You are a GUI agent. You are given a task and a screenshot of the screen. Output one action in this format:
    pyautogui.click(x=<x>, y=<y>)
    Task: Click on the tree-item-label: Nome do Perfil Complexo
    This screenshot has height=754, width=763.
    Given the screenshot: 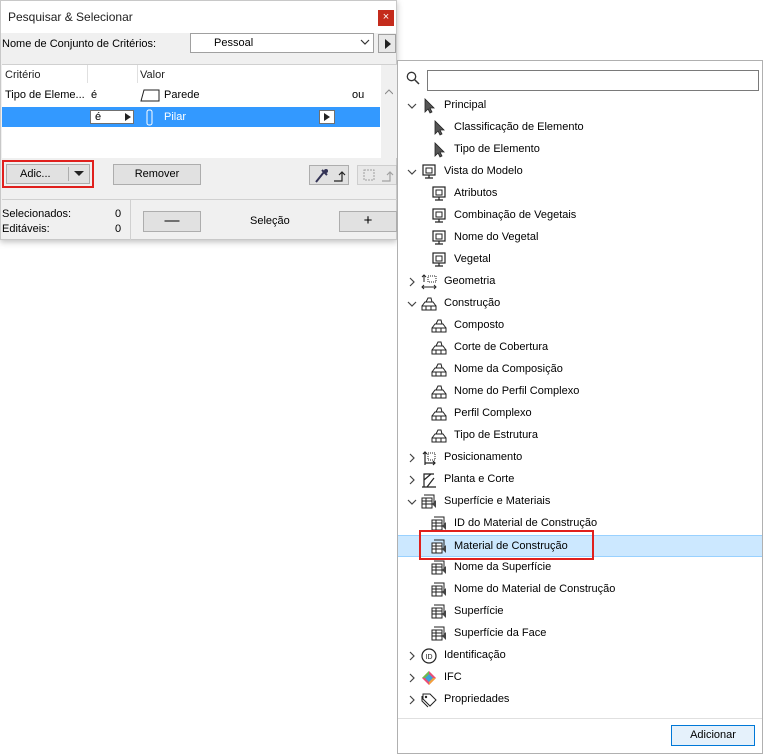 What is the action you would take?
    pyautogui.click(x=517, y=391)
    